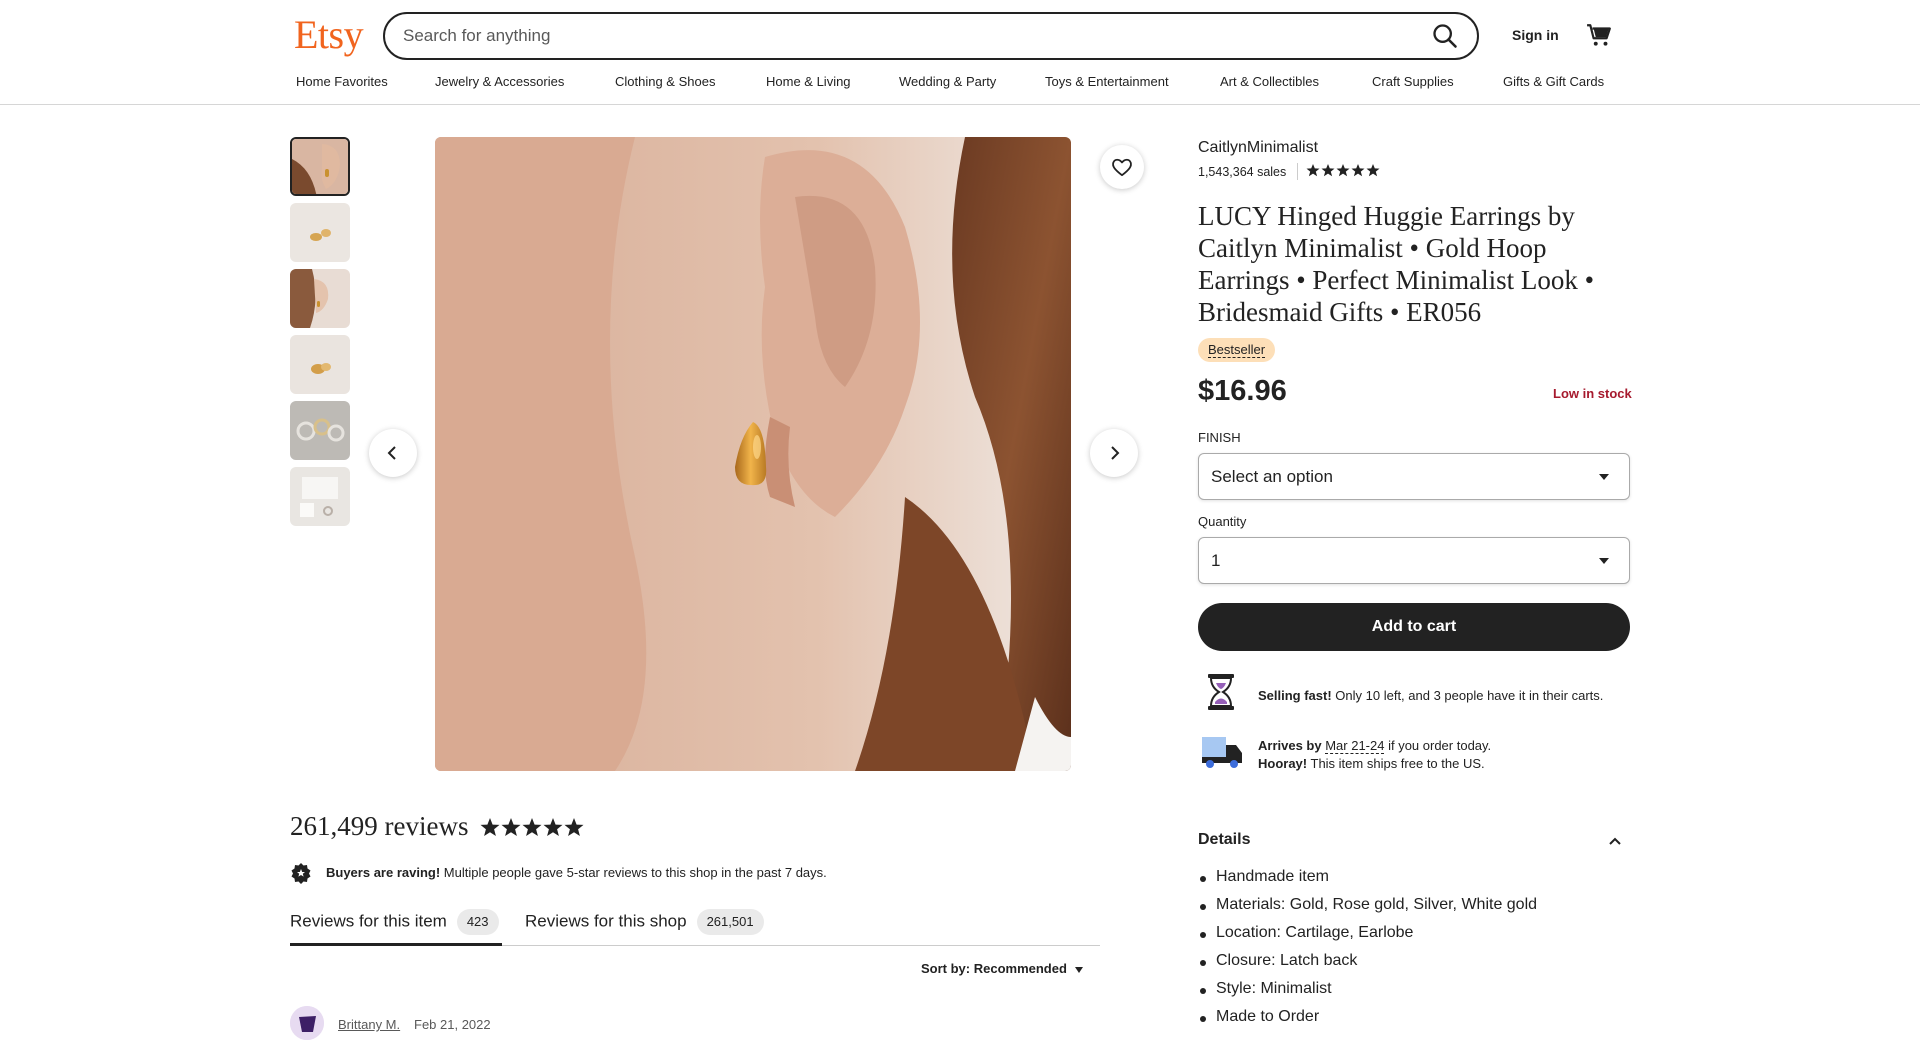 The image size is (1920, 1040). What do you see at coordinates (369, 1024) in the screenshot?
I see `reviewer-name-link: Brittany M.` at bounding box center [369, 1024].